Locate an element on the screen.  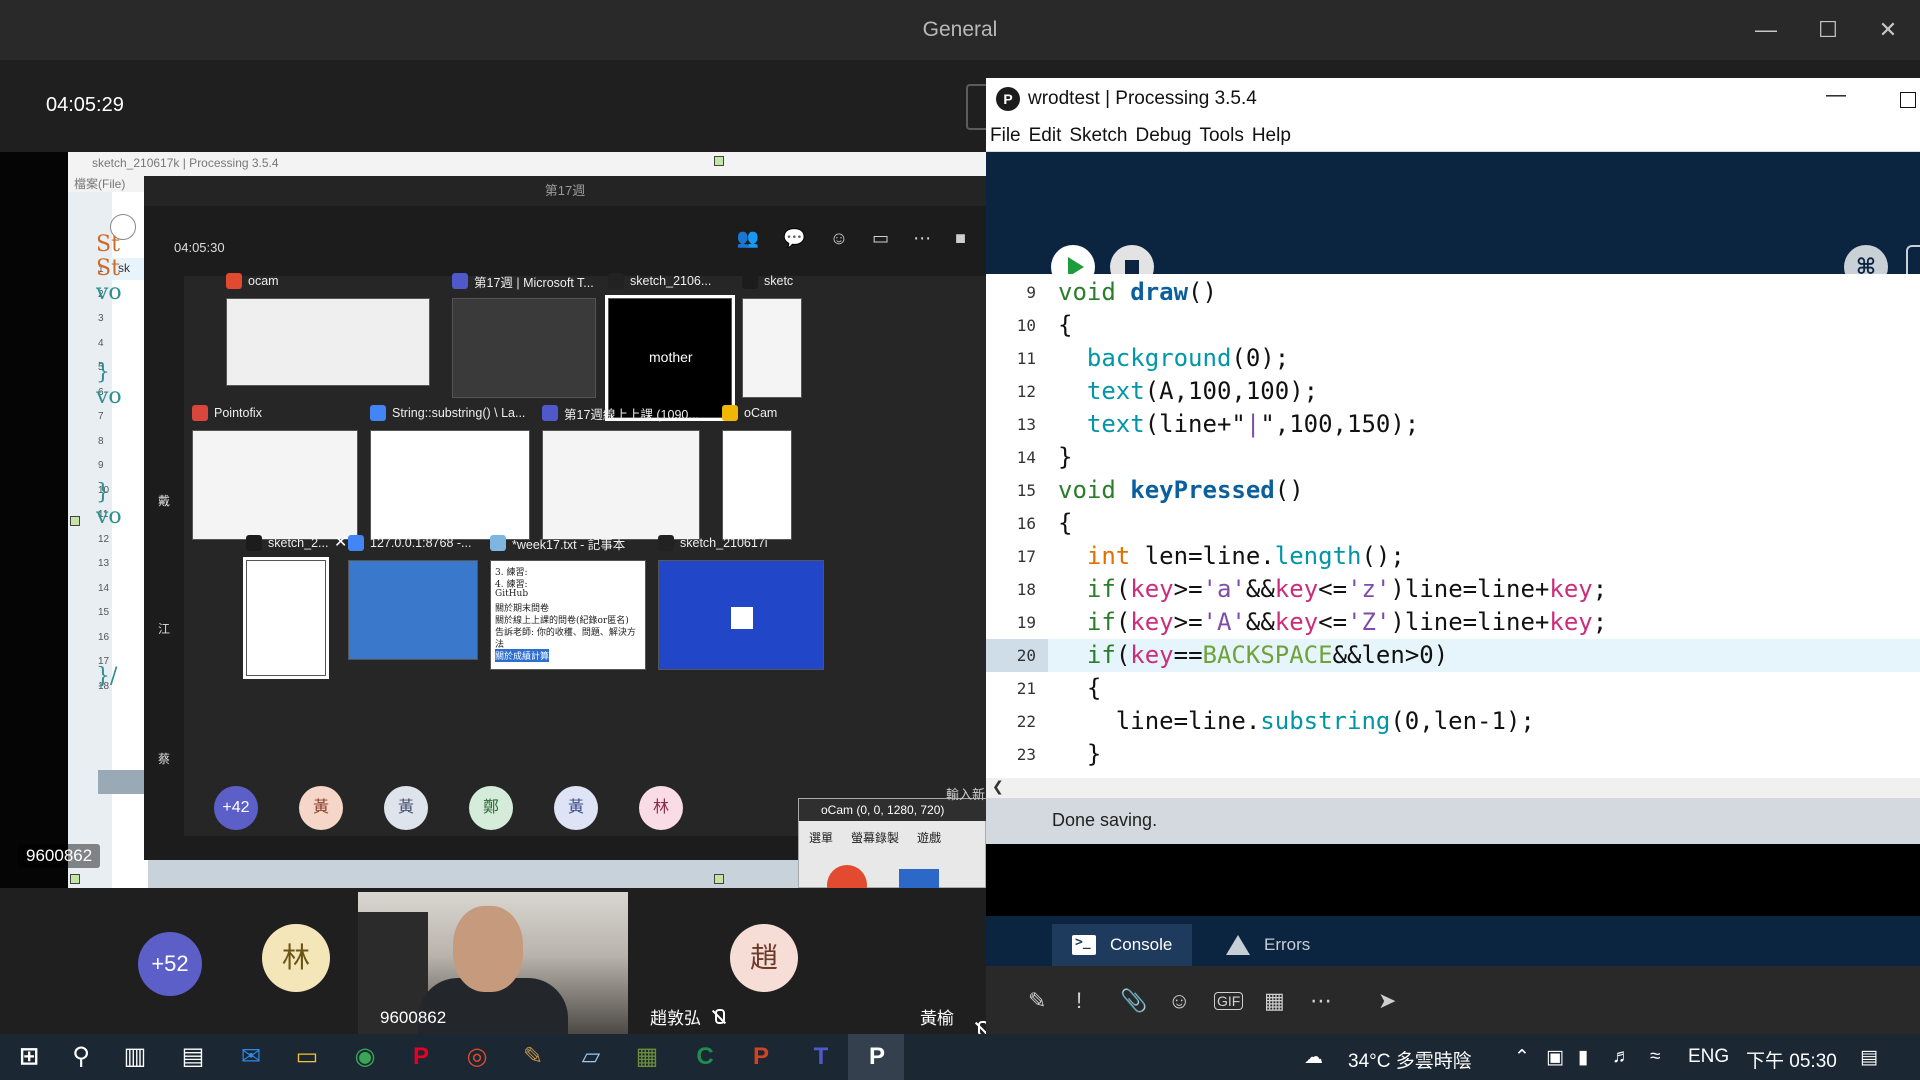
participant-avatar: +52 is located at coordinates (170, 964).